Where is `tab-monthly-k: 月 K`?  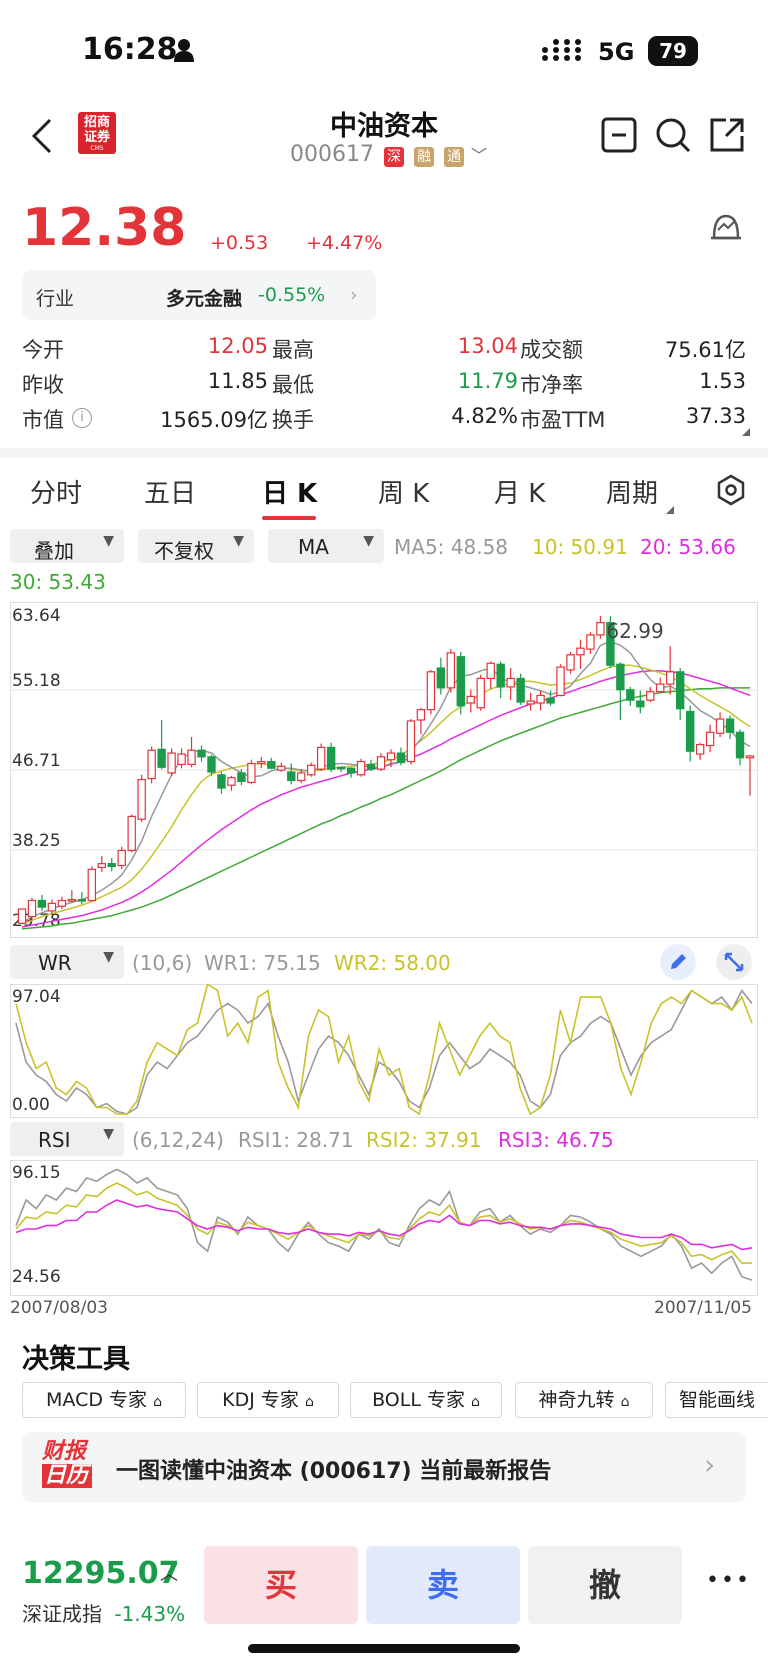
tab-monthly-k: 月 K is located at coordinates (519, 491).